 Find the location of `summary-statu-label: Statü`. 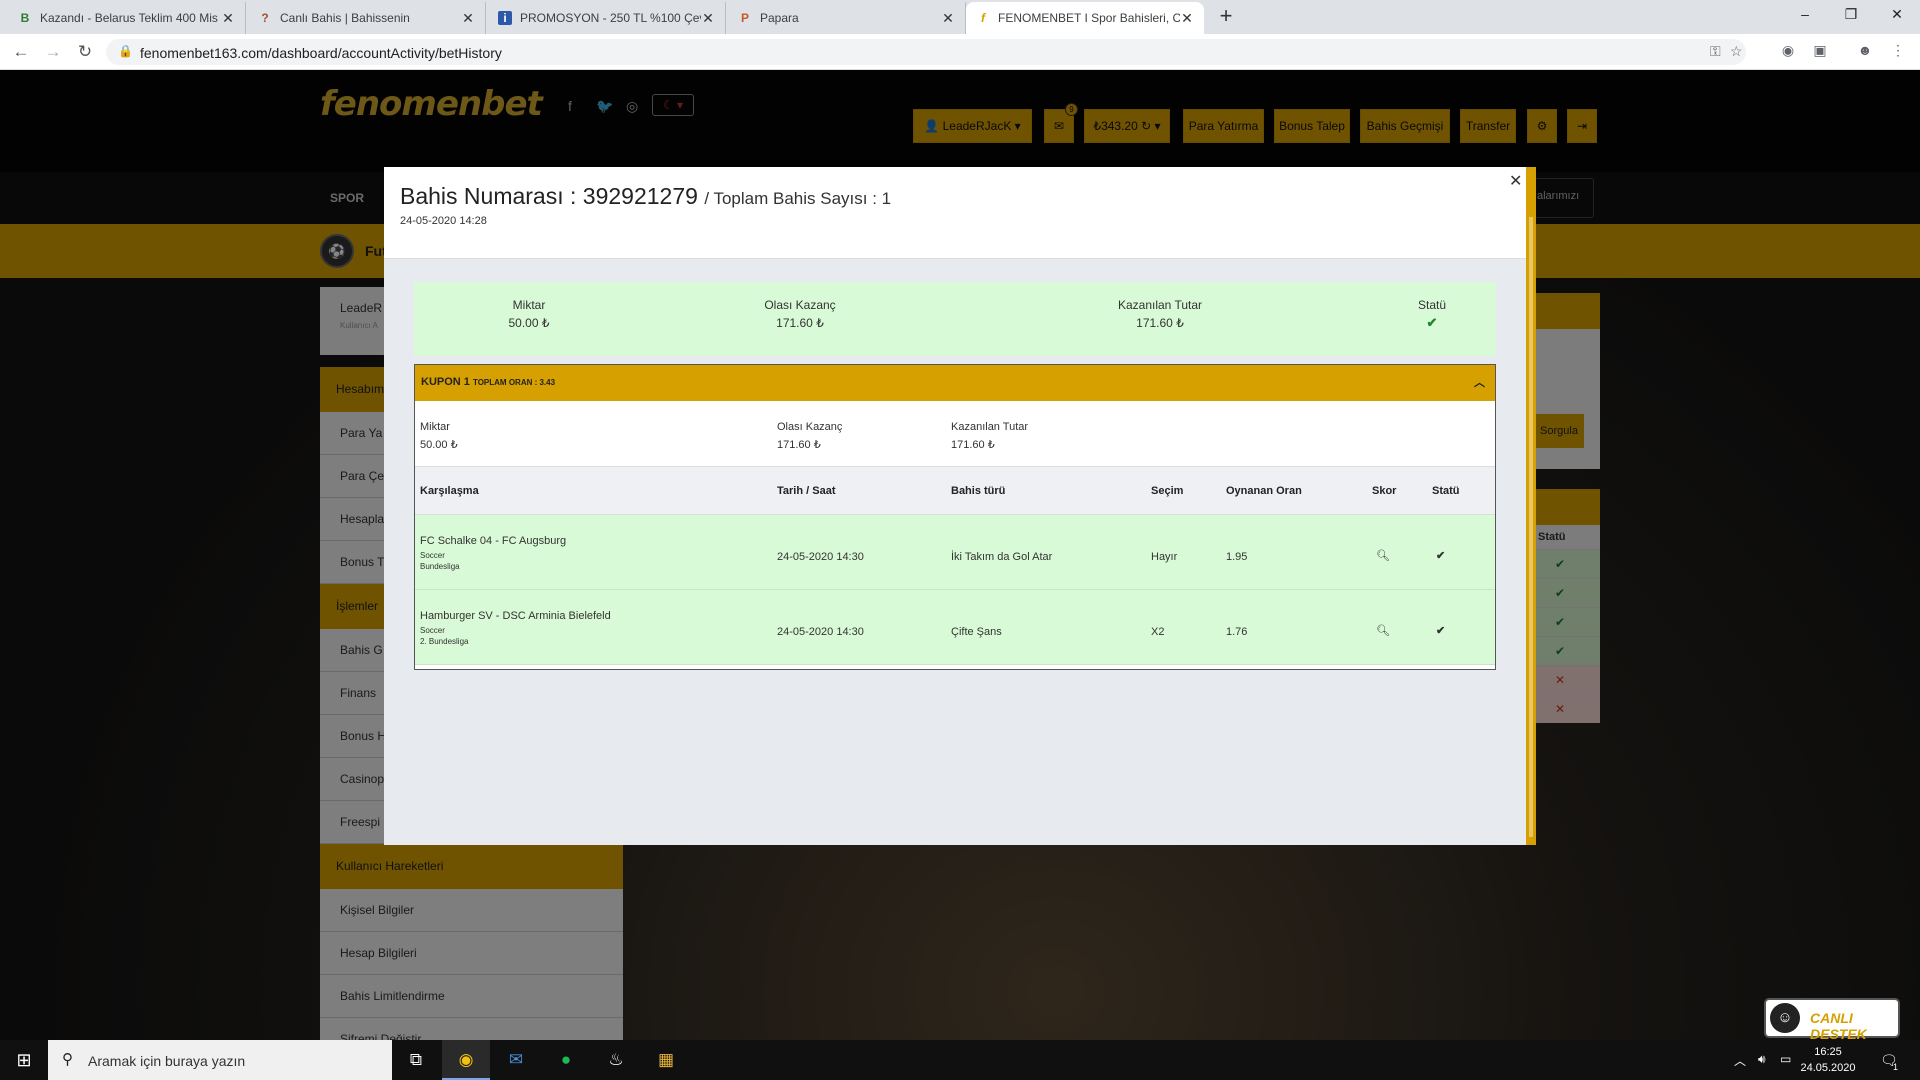

summary-statu-label: Statü is located at coordinates (1432, 305).